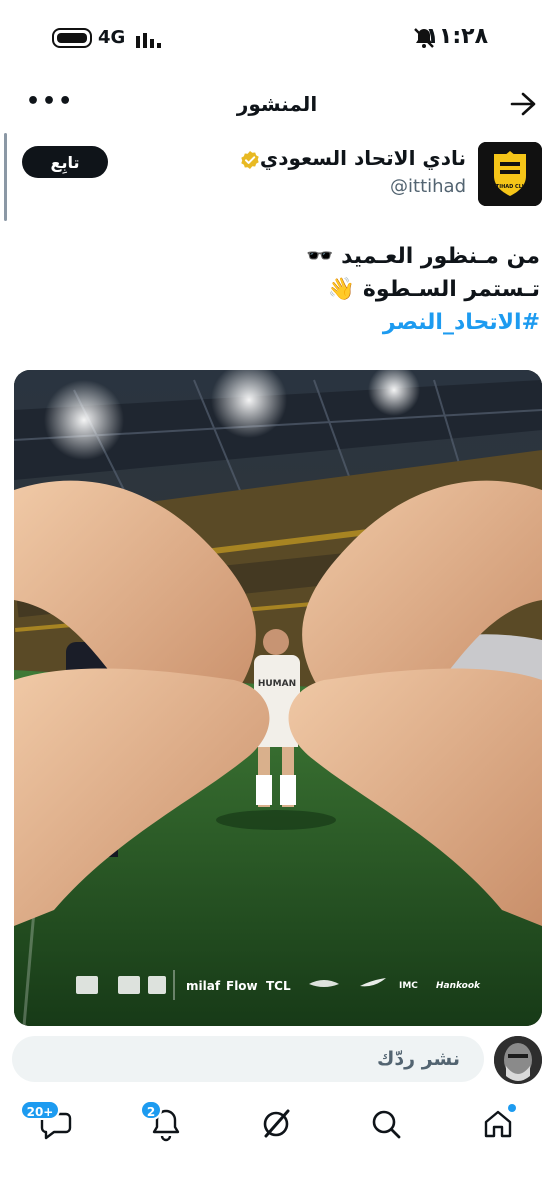  I want to click on nav-notifications: 2, so click(162, 1121).